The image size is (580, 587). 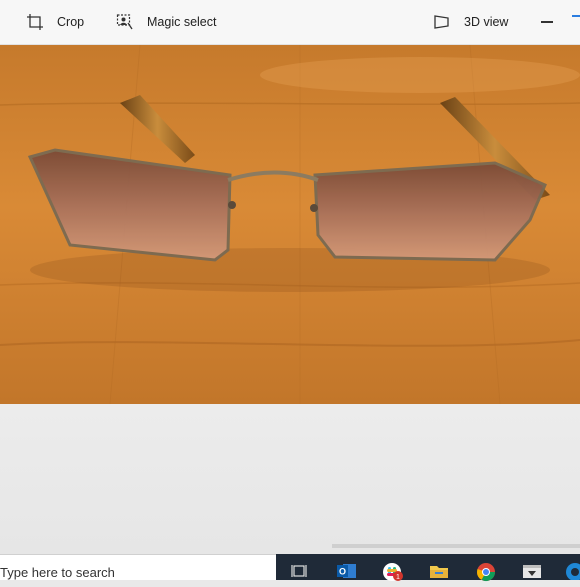 What do you see at coordinates (55, 22) in the screenshot?
I see `crop-button: Crop` at bounding box center [55, 22].